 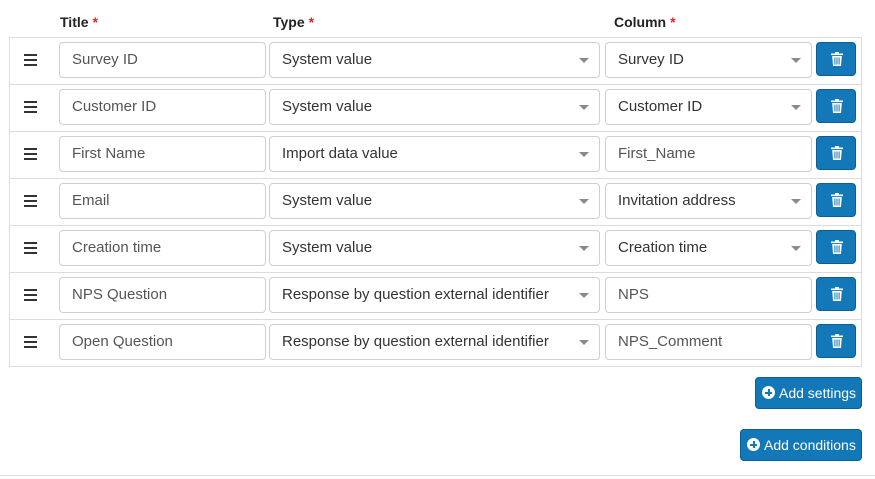 I want to click on column-input: NPS, so click(x=708, y=295).